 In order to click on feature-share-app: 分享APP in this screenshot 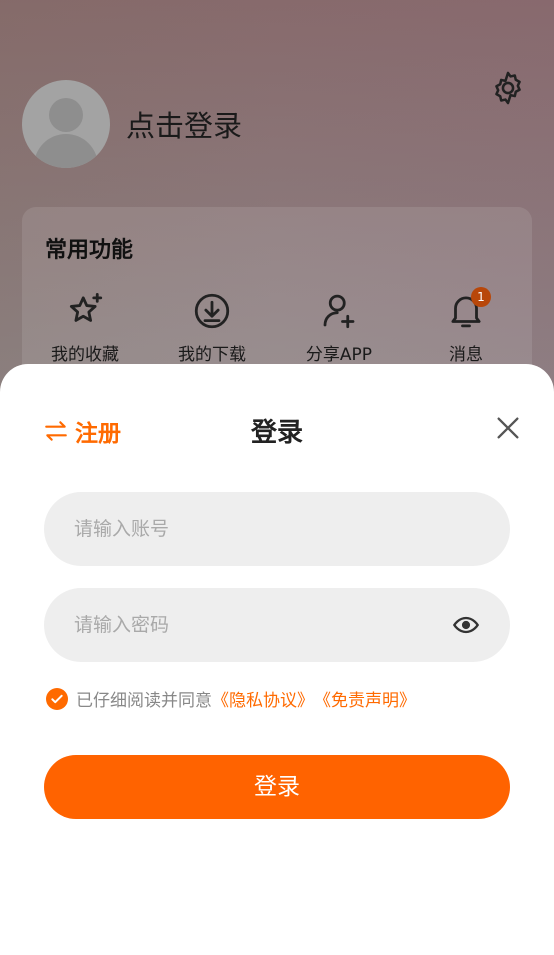, I will do `click(339, 327)`.